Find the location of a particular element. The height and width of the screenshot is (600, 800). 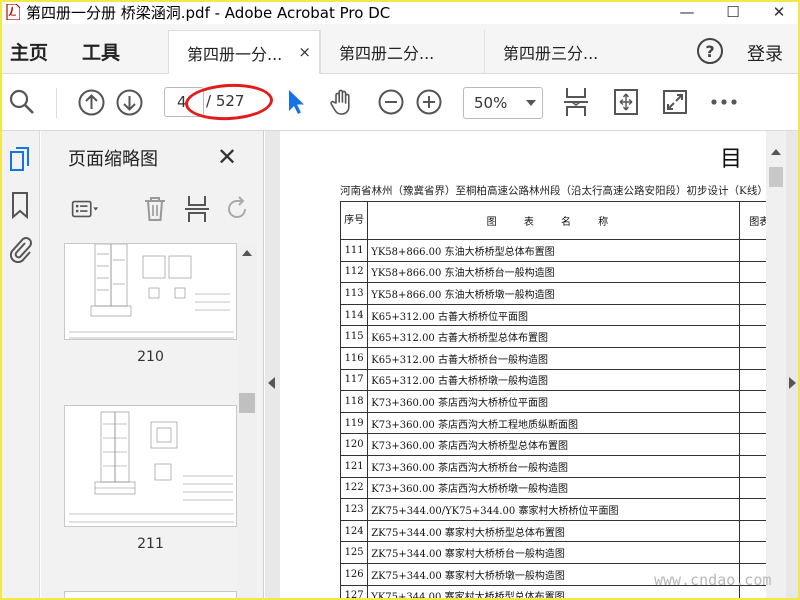

table-row: 121 K73+360.00 茶店西沟大桥桥台一般构造图 is located at coordinates (552, 466).